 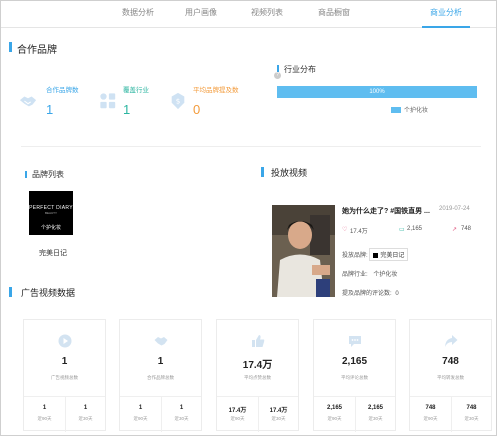 I want to click on brand-count-value: 1, so click(x=50, y=109).